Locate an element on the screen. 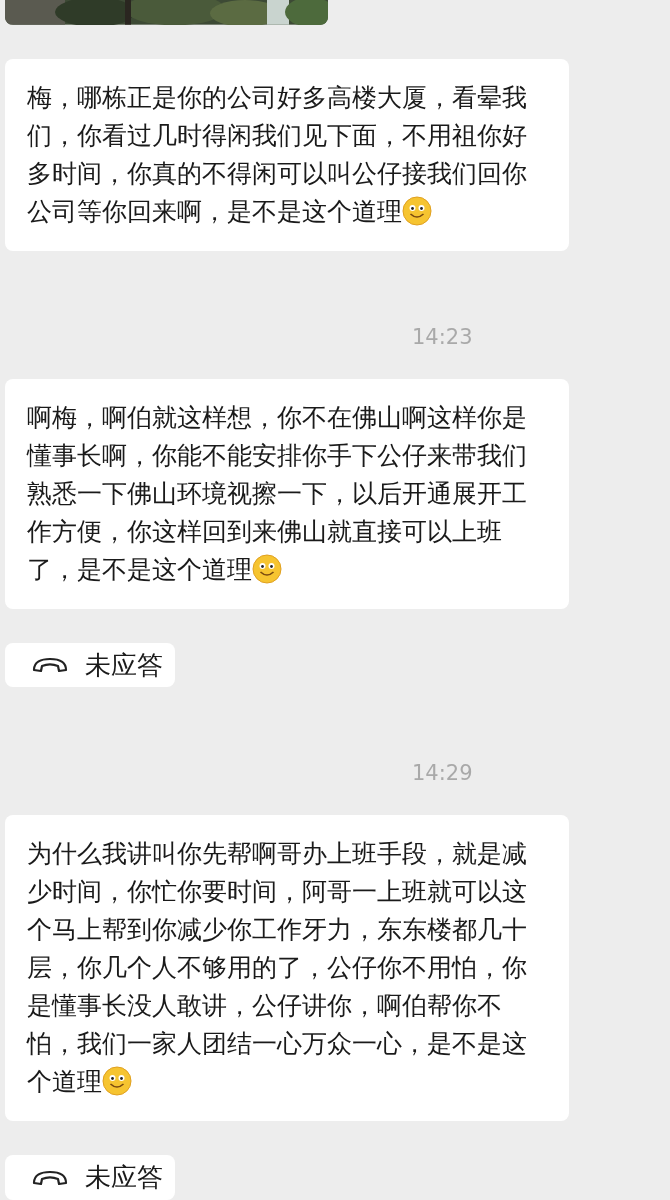 The height and width of the screenshot is (1200, 670). message-text: 梅，哪栋正是你的公司好多高楼大厦，看晕我们，你看过几时得闲我们见下面，不用祖你好多时间，你真的不得闲可以叫公仔接我们回你公司等你回来啊，是不是这个道理 is located at coordinates (277, 154).